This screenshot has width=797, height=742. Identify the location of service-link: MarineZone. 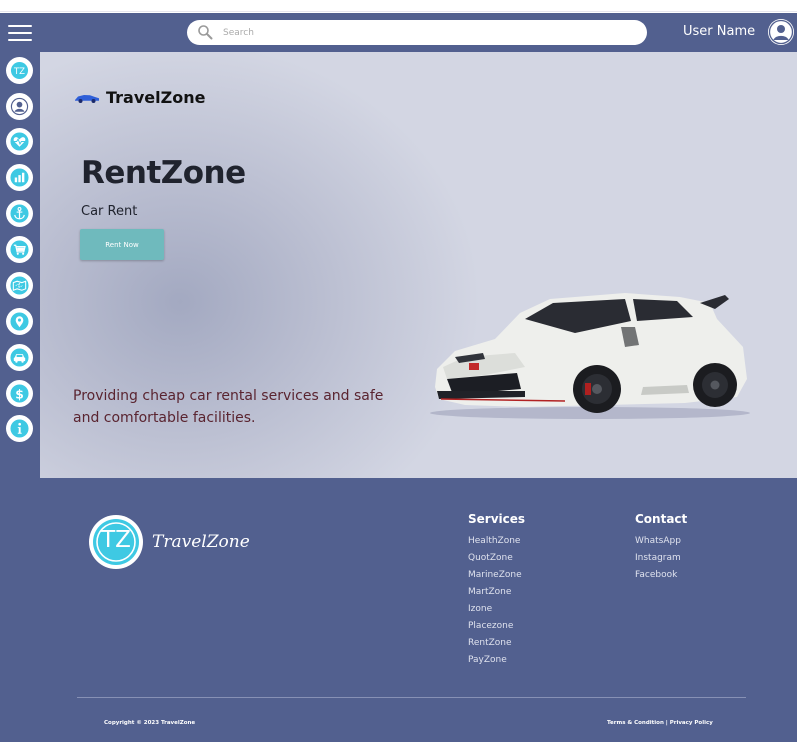
(496, 575).